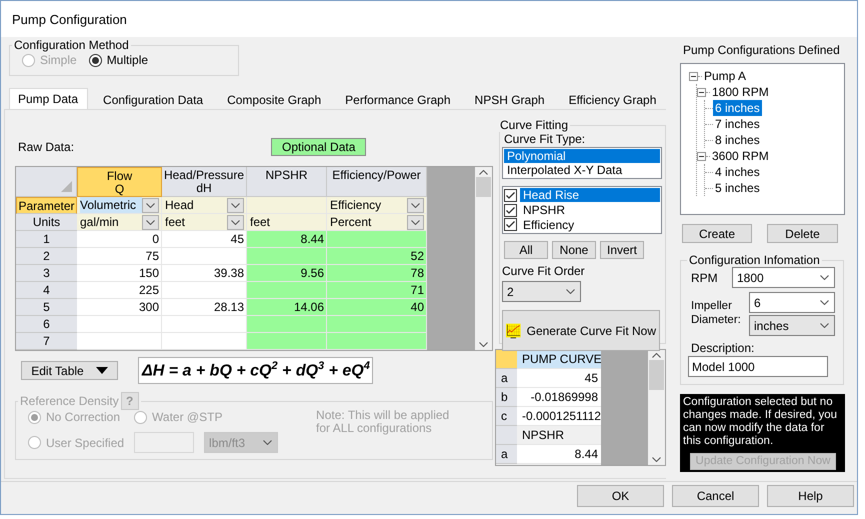 This screenshot has height=519, width=865. Describe the element at coordinates (377, 182) in the screenshot. I see `column-header: Efficiency/Power` at that location.